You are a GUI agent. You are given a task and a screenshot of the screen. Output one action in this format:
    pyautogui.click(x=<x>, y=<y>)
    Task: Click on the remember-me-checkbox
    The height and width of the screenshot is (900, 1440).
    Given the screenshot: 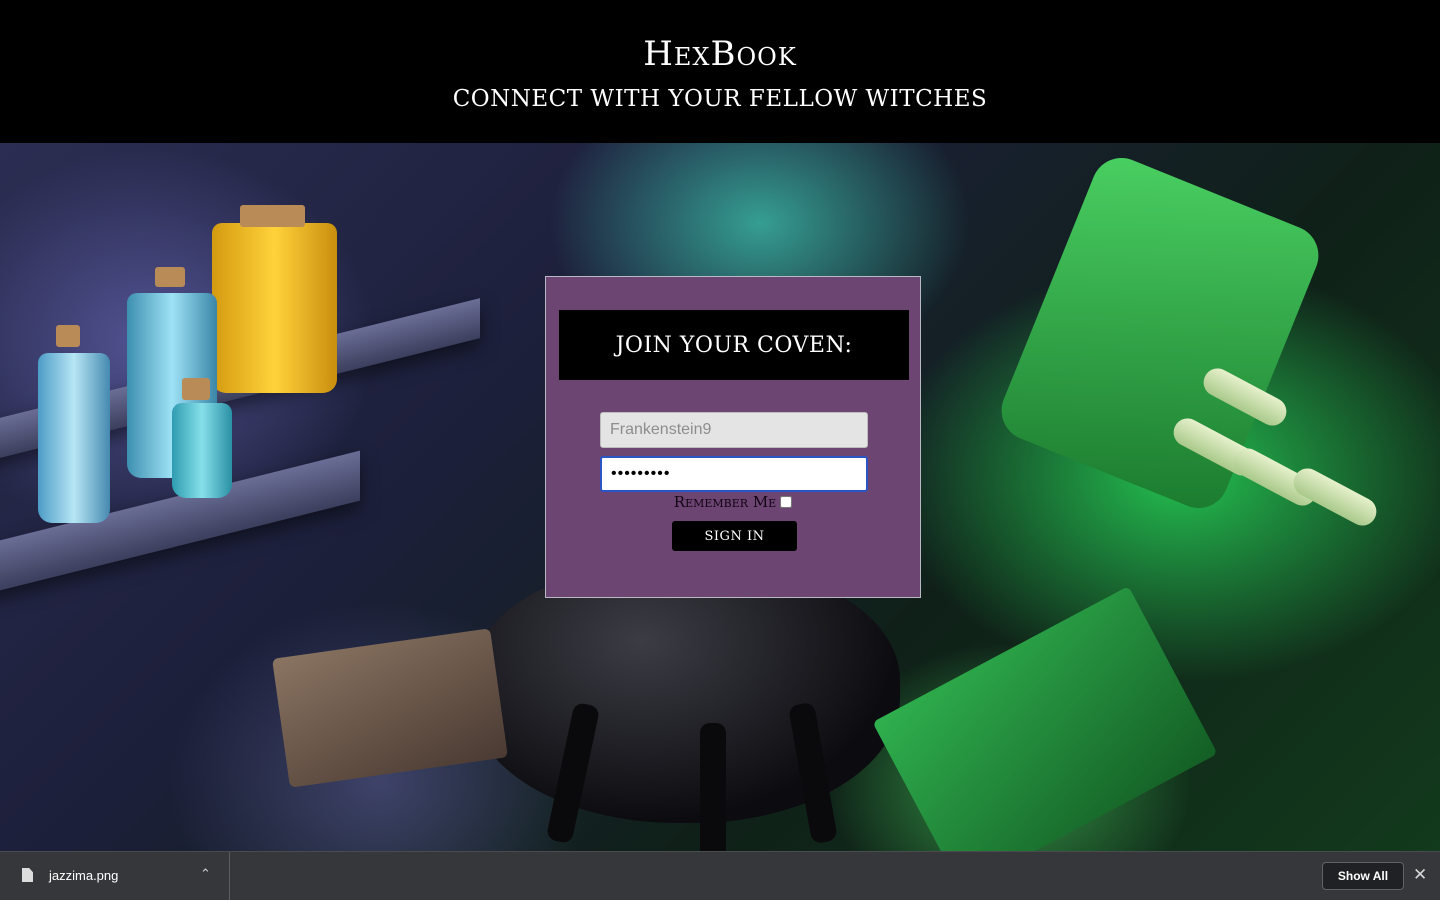 What is the action you would take?
    pyautogui.click(x=786, y=501)
    